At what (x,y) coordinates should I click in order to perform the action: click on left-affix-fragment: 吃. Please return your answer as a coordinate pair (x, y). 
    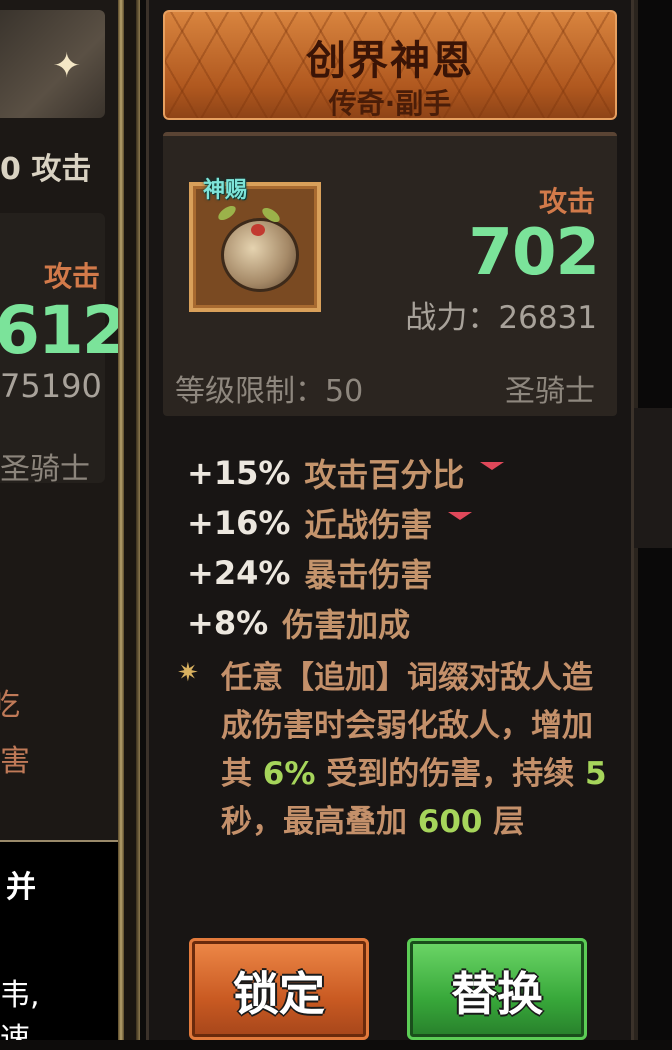
    Looking at the image, I should click on (10, 705).